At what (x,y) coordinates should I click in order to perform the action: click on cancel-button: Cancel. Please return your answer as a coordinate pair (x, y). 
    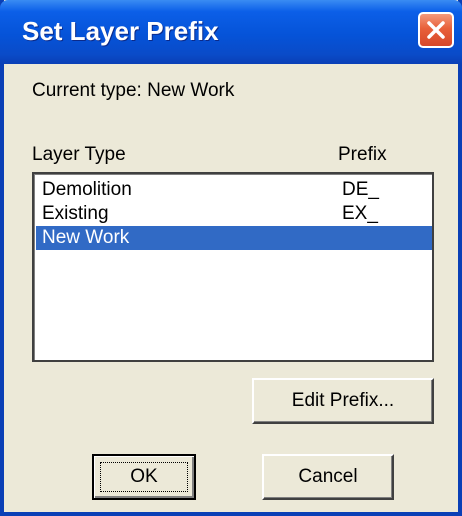
    Looking at the image, I should click on (328, 477).